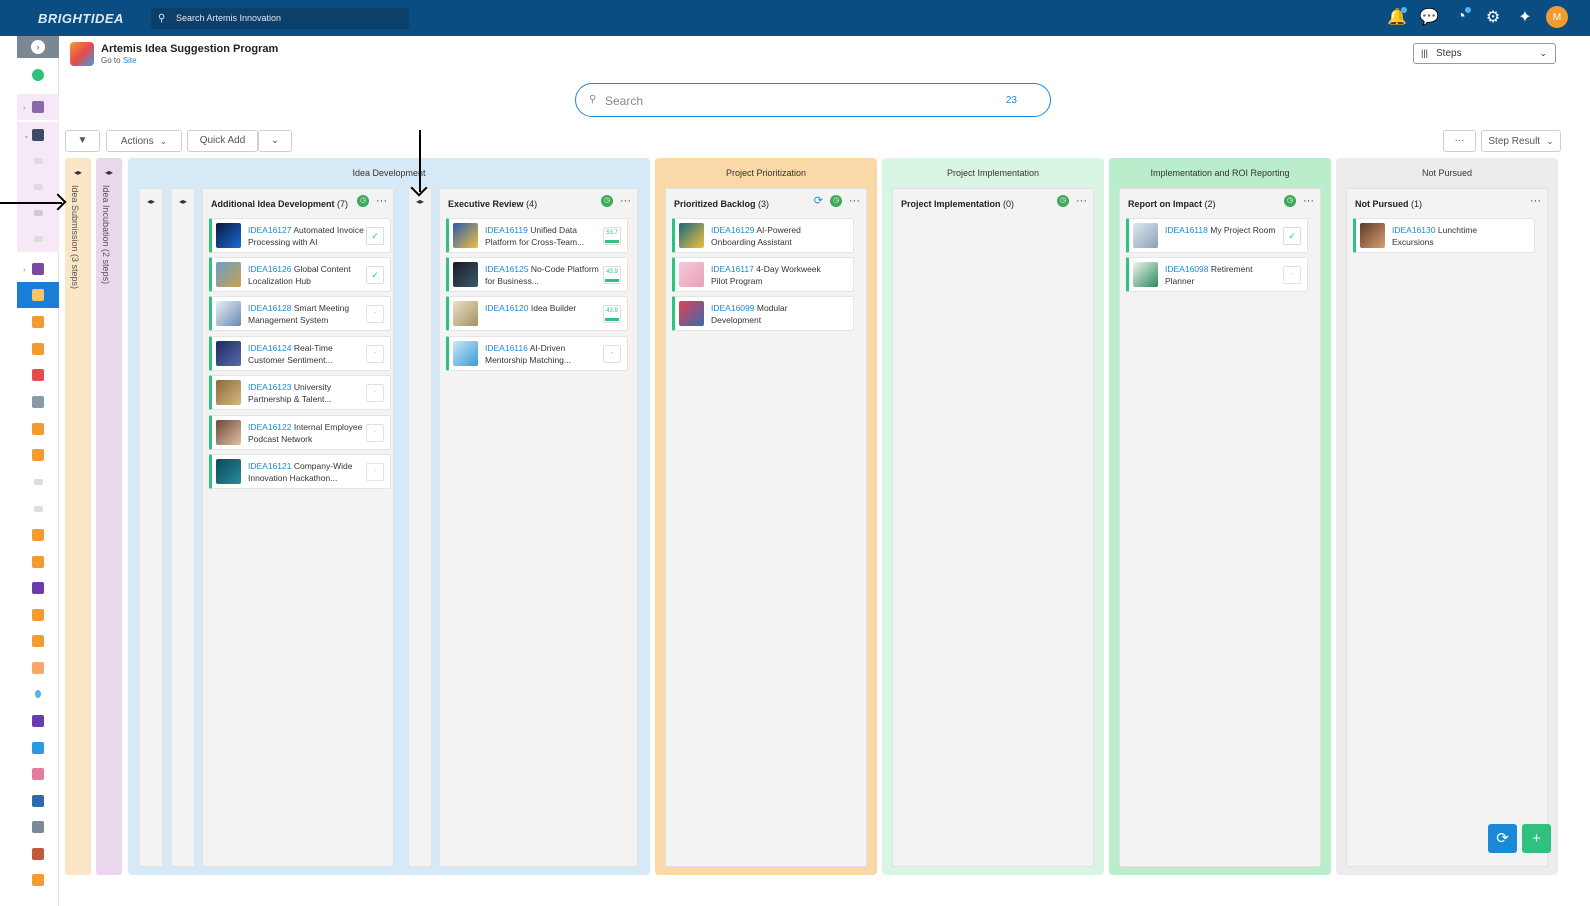  Describe the element at coordinates (612, 275) in the screenshot. I see `score-badge: 43.9` at that location.